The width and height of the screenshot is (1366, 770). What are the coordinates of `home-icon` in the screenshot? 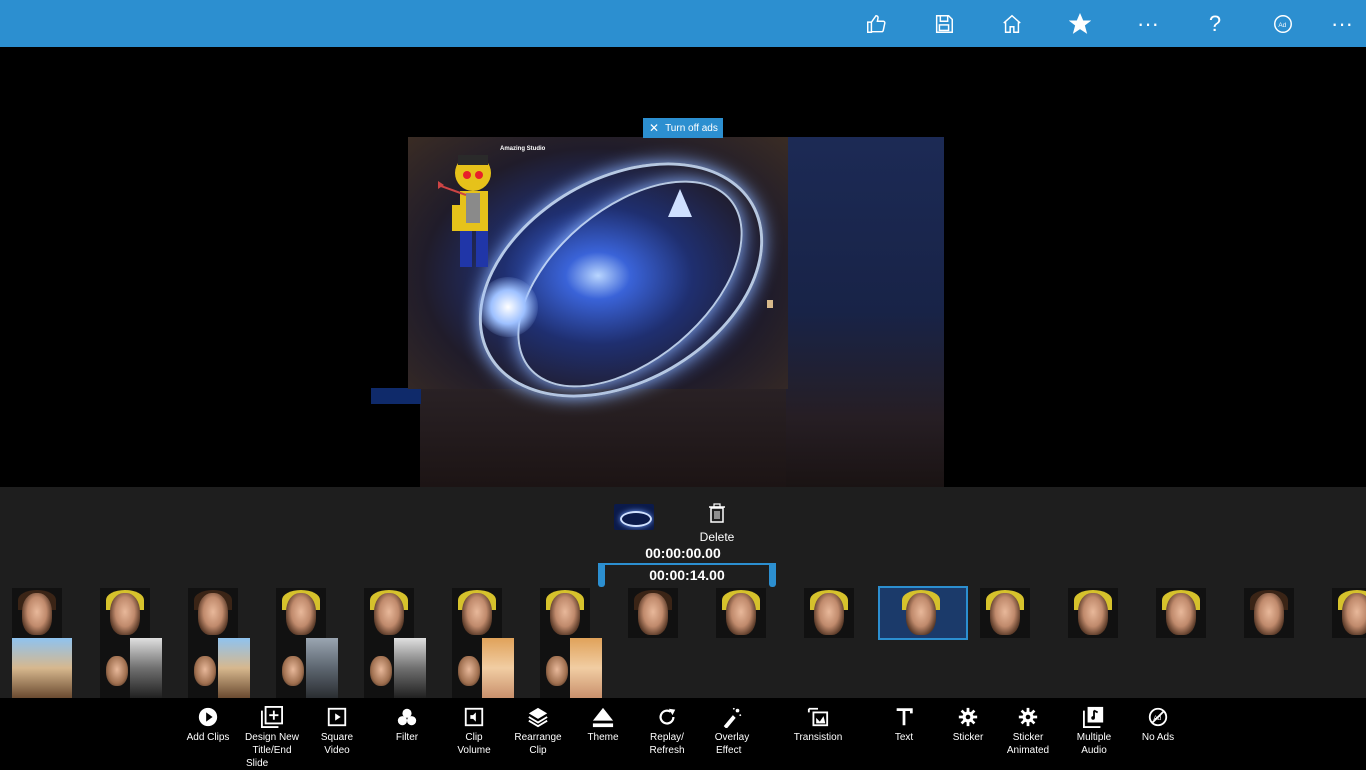 It's located at (1012, 24).